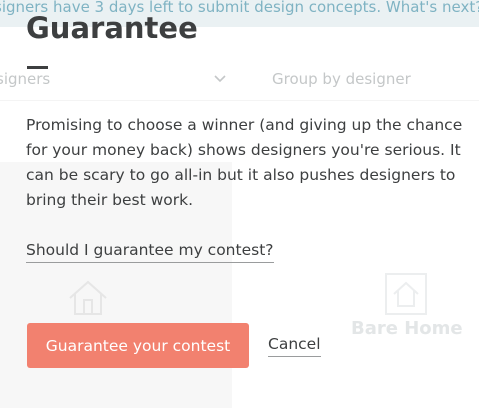 The height and width of the screenshot is (408, 479). Describe the element at coordinates (294, 345) in the screenshot. I see `cancel-link: Cancel` at that location.